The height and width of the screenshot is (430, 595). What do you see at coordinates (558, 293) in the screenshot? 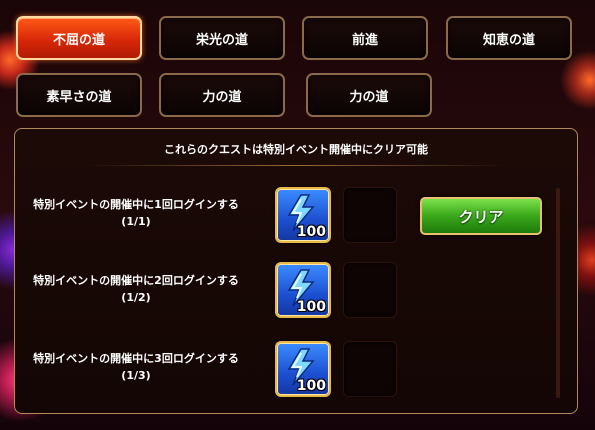
I see `scrollbar` at bounding box center [558, 293].